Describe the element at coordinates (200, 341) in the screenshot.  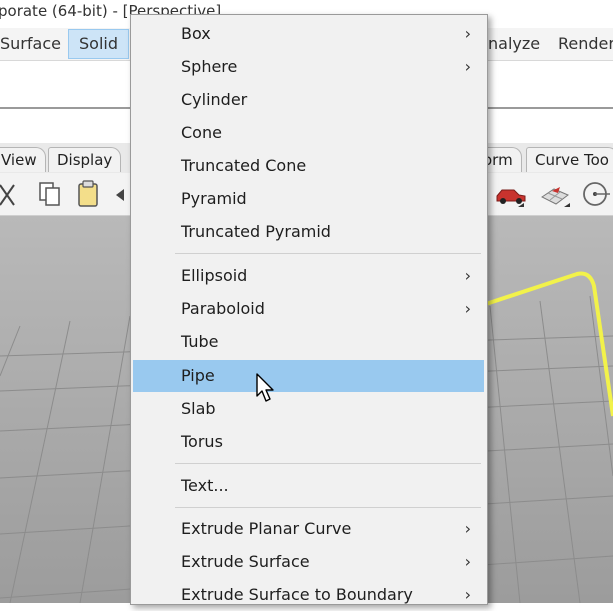
I see `menu-item-label: Tube` at that location.